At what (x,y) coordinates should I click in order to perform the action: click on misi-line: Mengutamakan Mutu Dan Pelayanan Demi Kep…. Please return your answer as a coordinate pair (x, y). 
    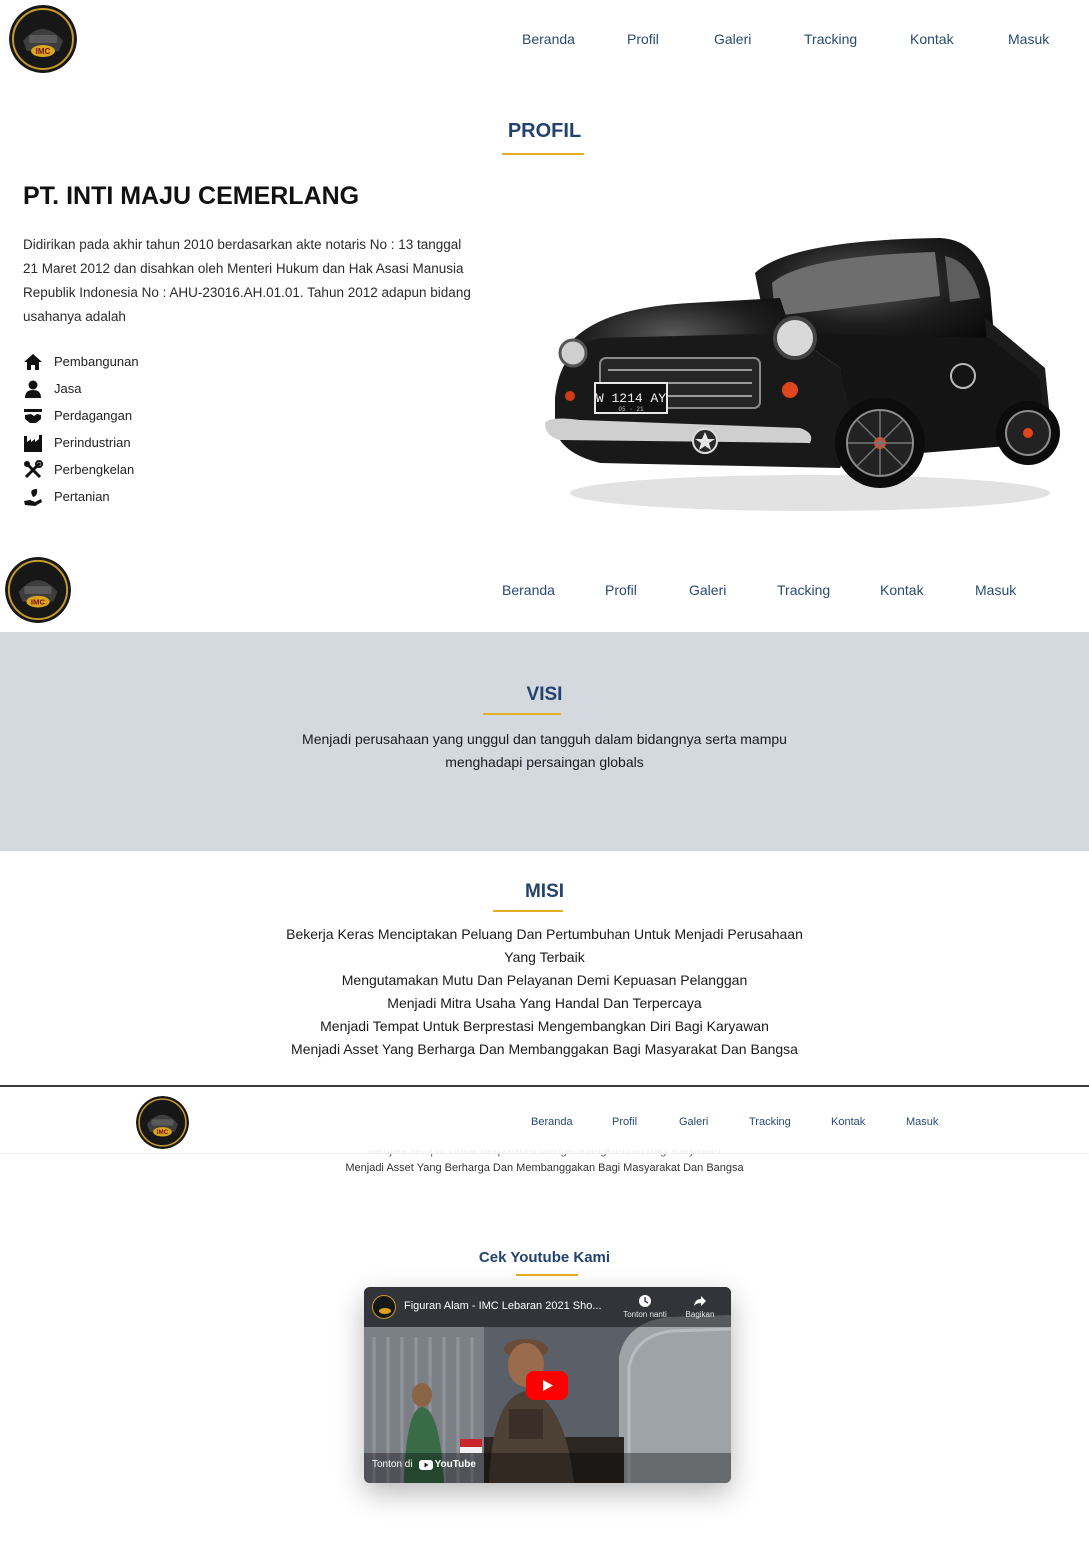
    Looking at the image, I should click on (544, 980).